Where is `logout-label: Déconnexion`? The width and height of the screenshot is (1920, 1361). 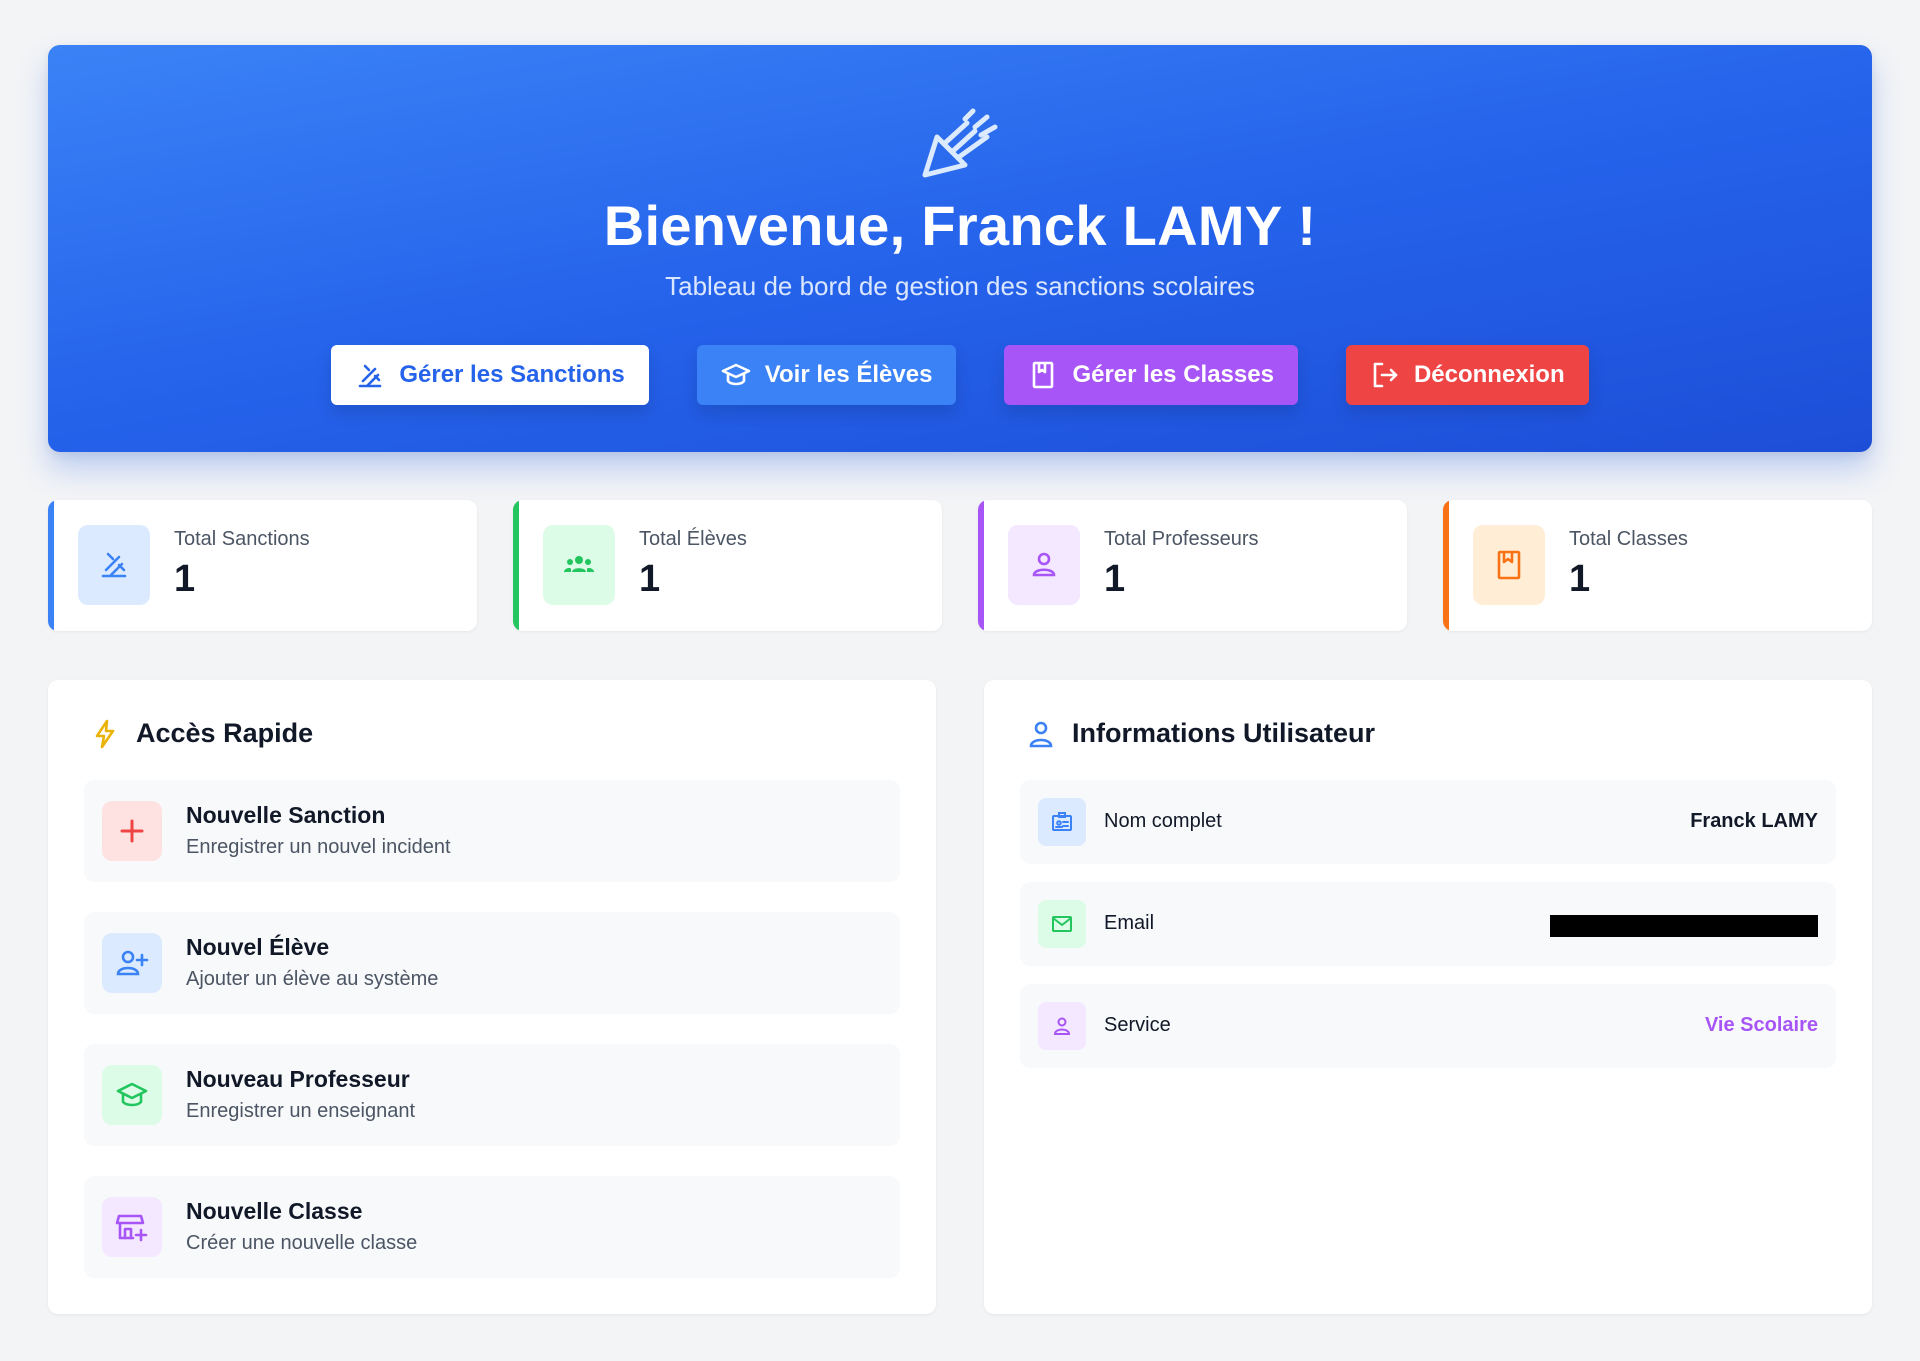
logout-label: Déconnexion is located at coordinates (1489, 374).